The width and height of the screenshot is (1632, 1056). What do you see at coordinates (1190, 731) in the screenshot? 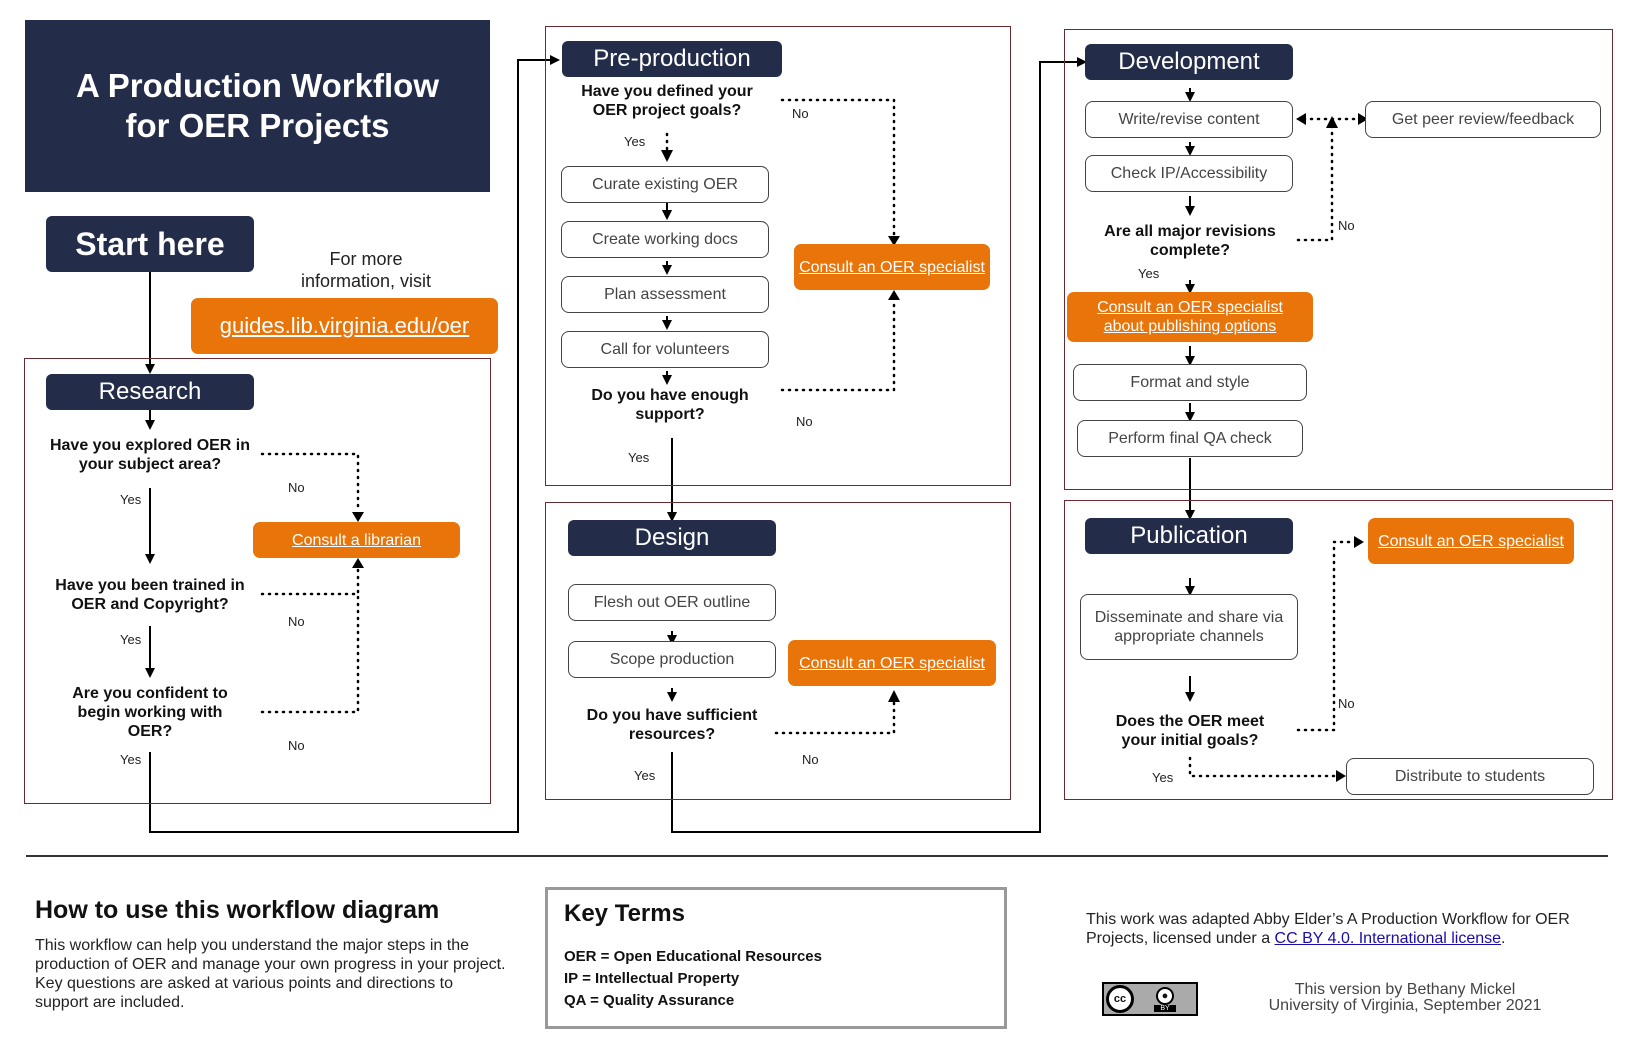
I see `publication-question-1: Does the OER meet your initial goals?` at bounding box center [1190, 731].